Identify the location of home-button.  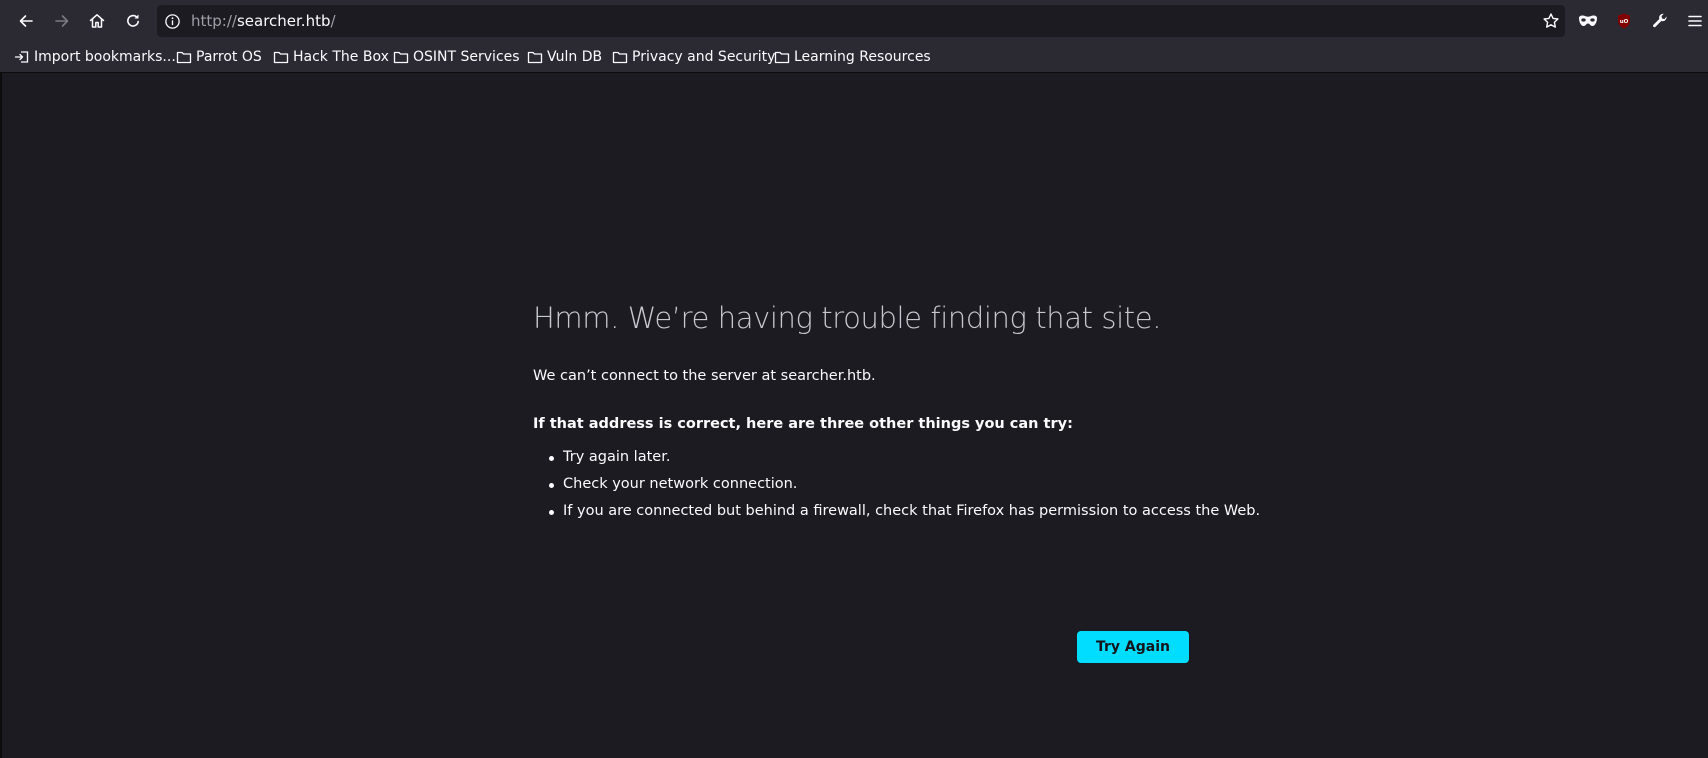
(97, 21).